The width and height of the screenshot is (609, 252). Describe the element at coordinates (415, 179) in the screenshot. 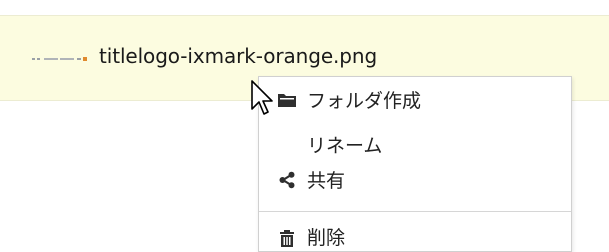

I see `menu-item-share: 共有` at that location.